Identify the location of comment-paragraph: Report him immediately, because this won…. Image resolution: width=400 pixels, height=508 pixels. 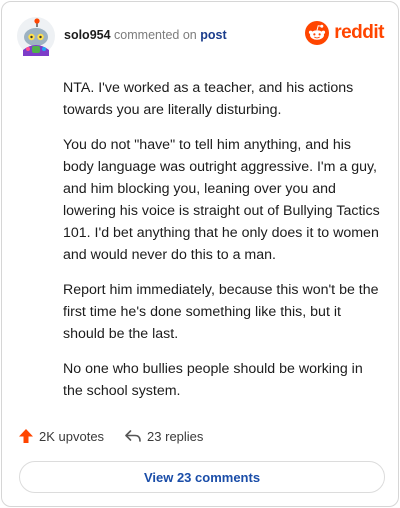
(221, 312).